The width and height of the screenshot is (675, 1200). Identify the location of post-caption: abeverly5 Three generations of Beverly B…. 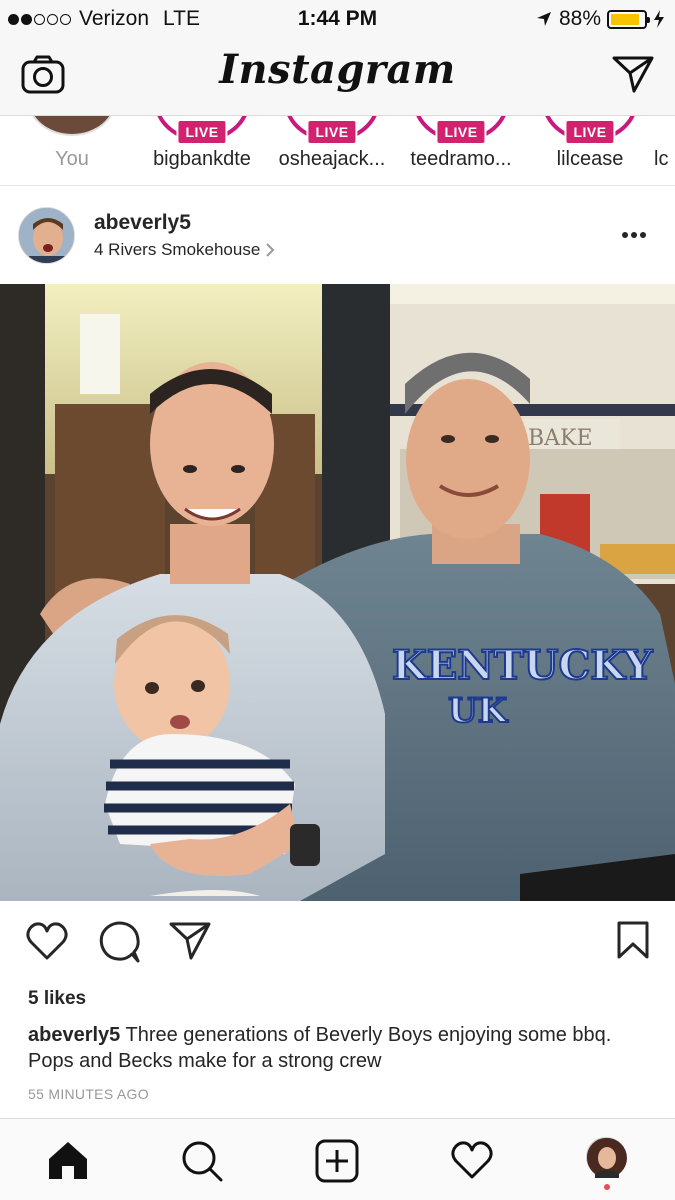
(340, 1048).